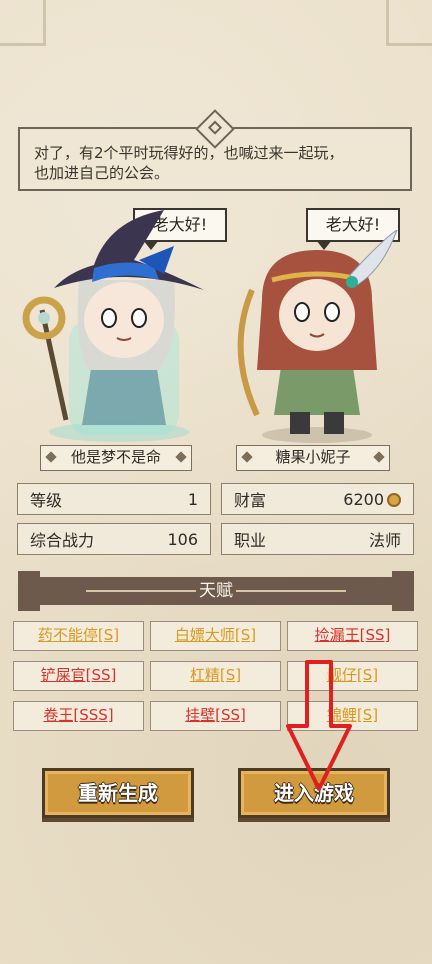  I want to click on character-name-tag-2: 糖果小妮子, so click(313, 458).